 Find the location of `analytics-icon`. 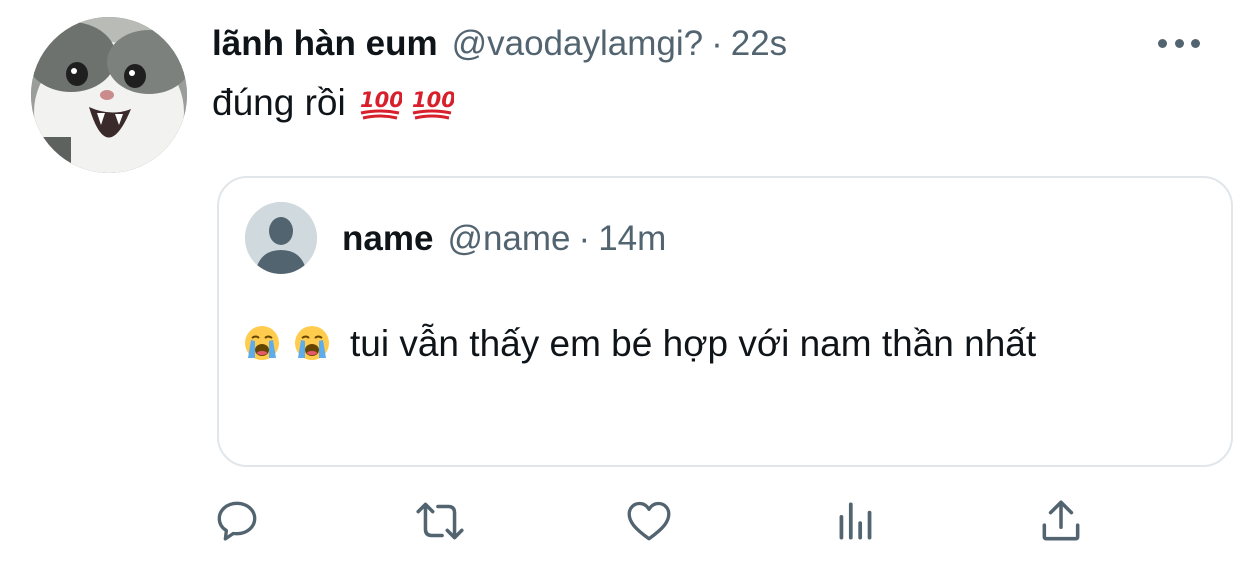

analytics-icon is located at coordinates (855, 521).